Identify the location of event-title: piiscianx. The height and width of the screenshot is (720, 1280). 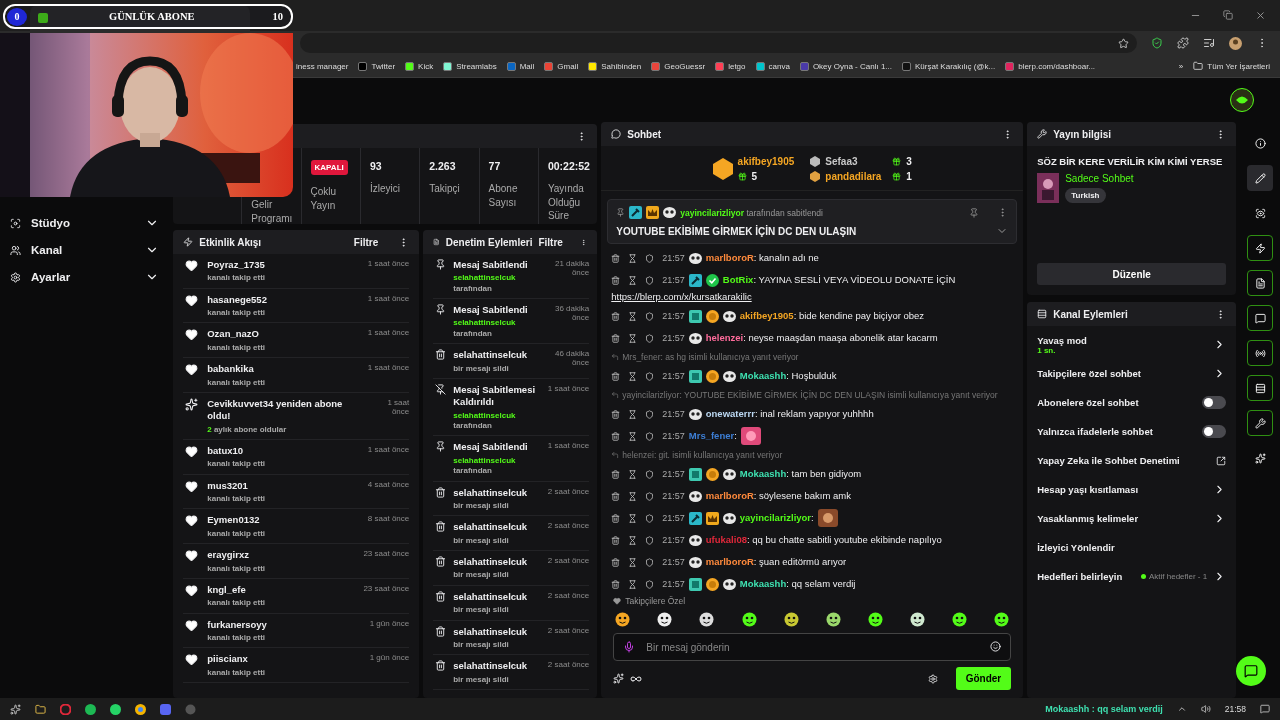
(228, 659).